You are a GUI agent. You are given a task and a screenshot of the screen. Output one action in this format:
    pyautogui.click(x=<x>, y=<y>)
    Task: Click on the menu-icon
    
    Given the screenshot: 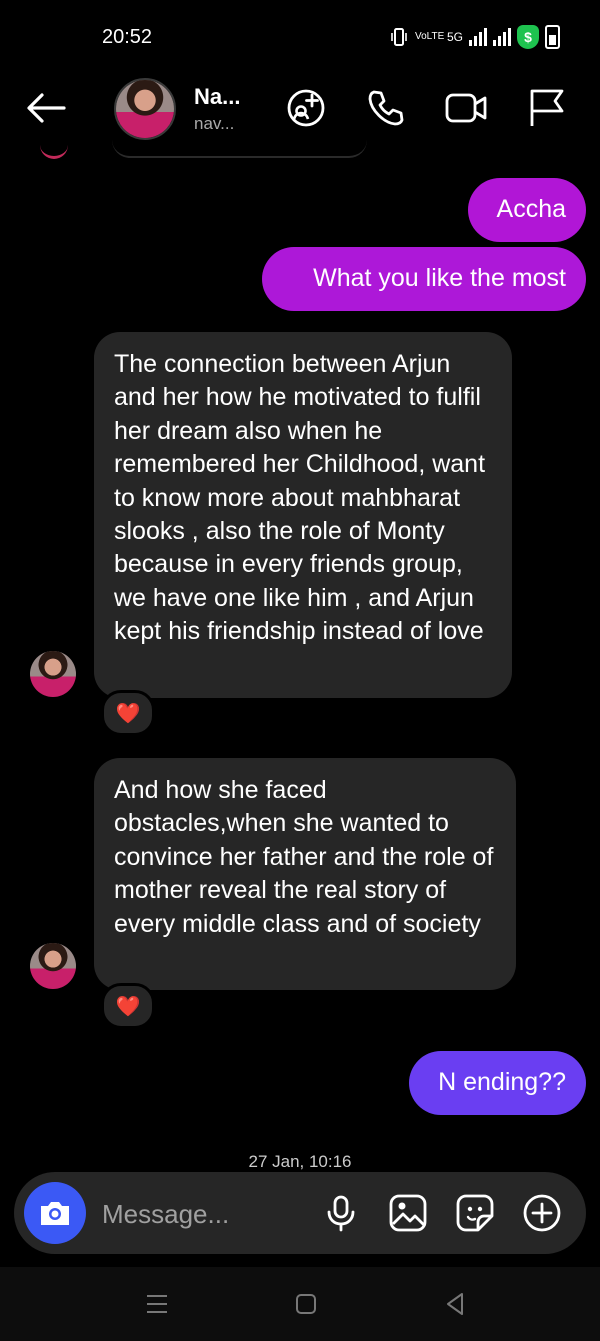 What is the action you would take?
    pyautogui.click(x=157, y=1304)
    